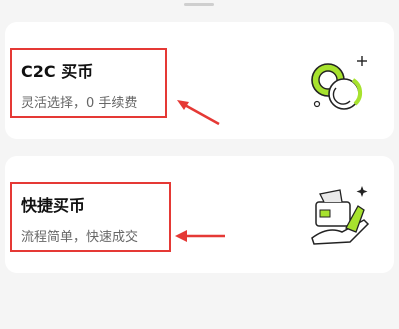 The height and width of the screenshot is (329, 399). I want to click on coins-icon, so click(339, 83).